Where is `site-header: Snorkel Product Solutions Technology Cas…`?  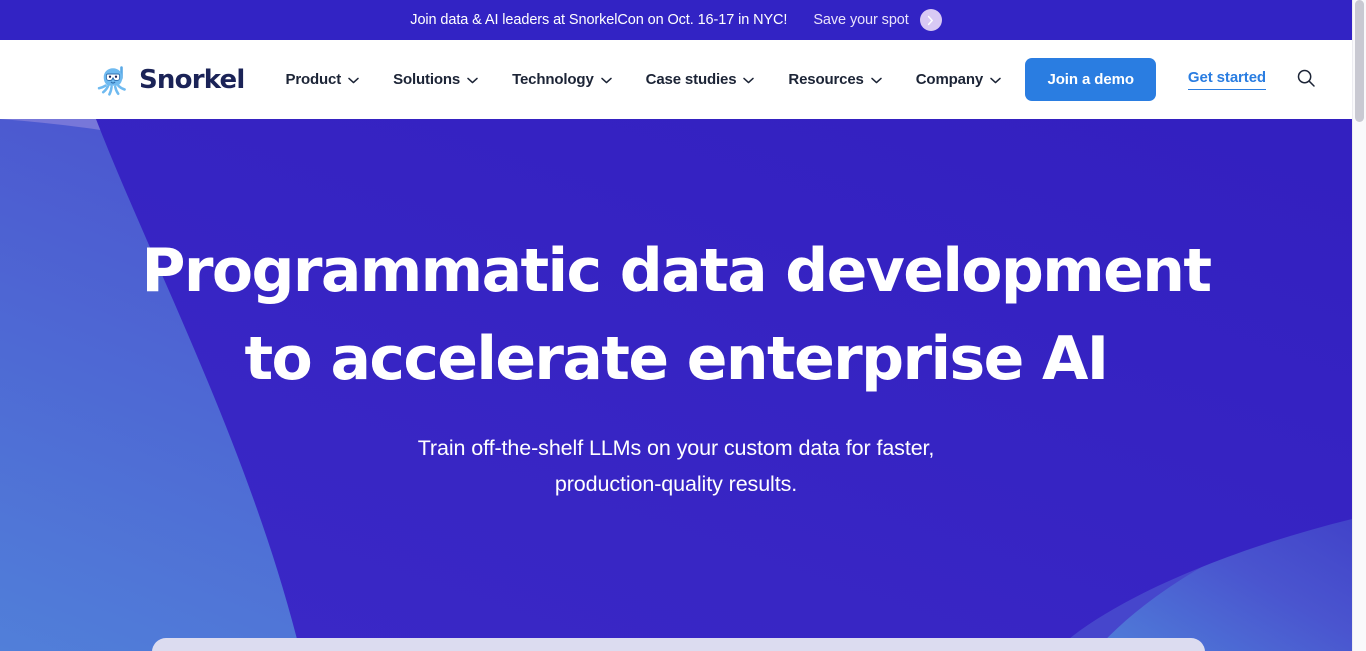 site-header: Snorkel Product Solutions Technology Cas… is located at coordinates (676, 79).